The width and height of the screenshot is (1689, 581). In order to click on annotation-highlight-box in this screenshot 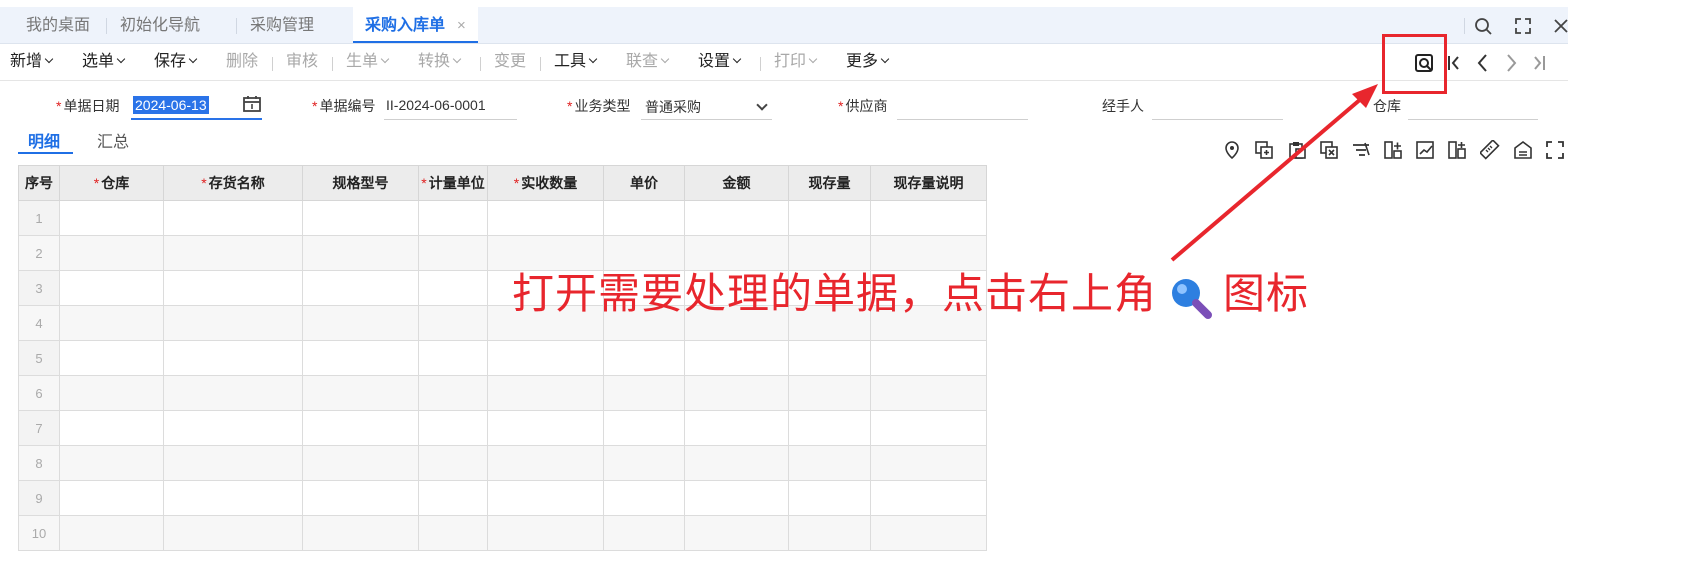, I will do `click(1414, 64)`.